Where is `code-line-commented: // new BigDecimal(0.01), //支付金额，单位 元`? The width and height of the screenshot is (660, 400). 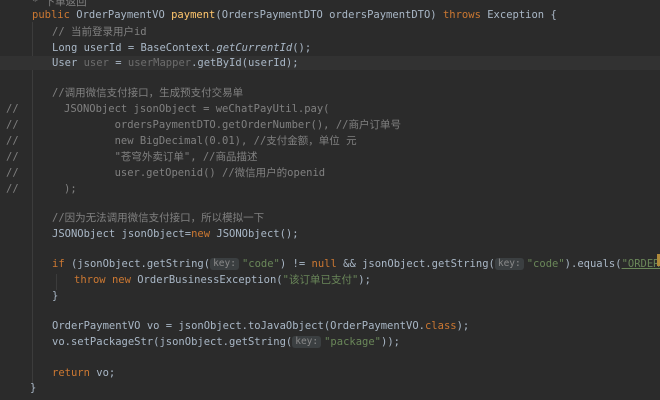 code-line-commented: // new BigDecimal(0.01), //支付金额，单位 元 is located at coordinates (181, 141).